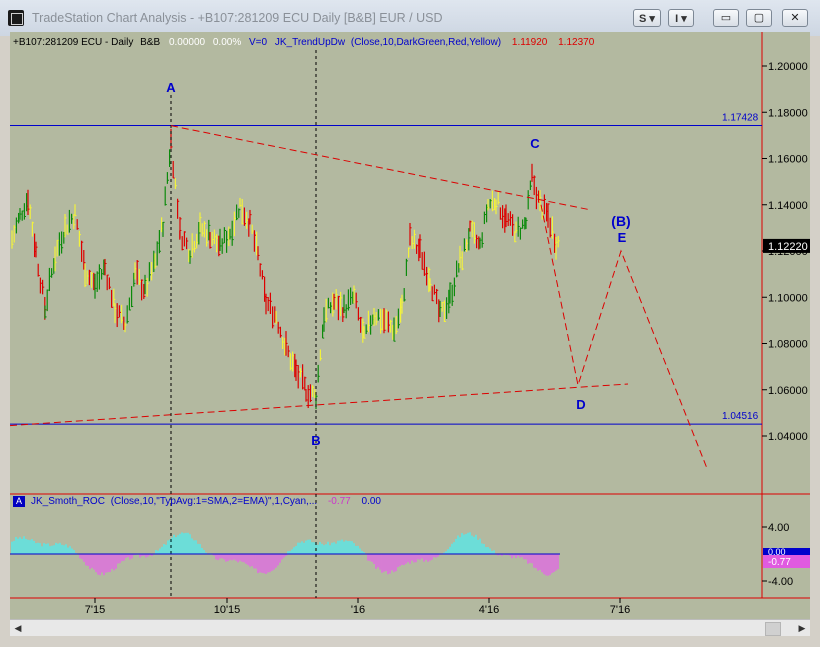 Image resolution: width=820 pixels, height=647 pixels. I want to click on price-tick-label: 1.10000, so click(788, 298).